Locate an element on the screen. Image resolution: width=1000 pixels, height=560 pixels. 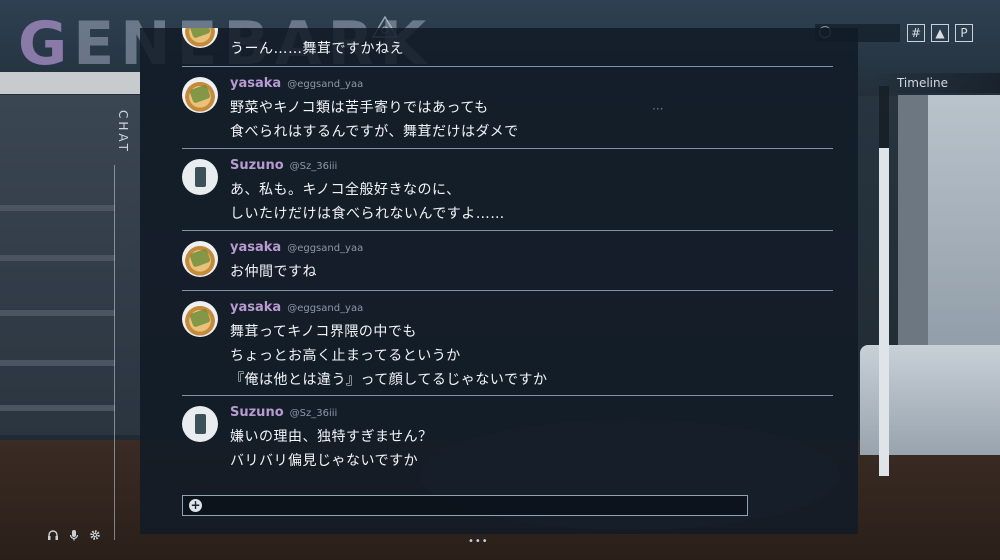
message-text: あ、私も。キノコ全般好きなのに、 is located at coordinates (345, 190).